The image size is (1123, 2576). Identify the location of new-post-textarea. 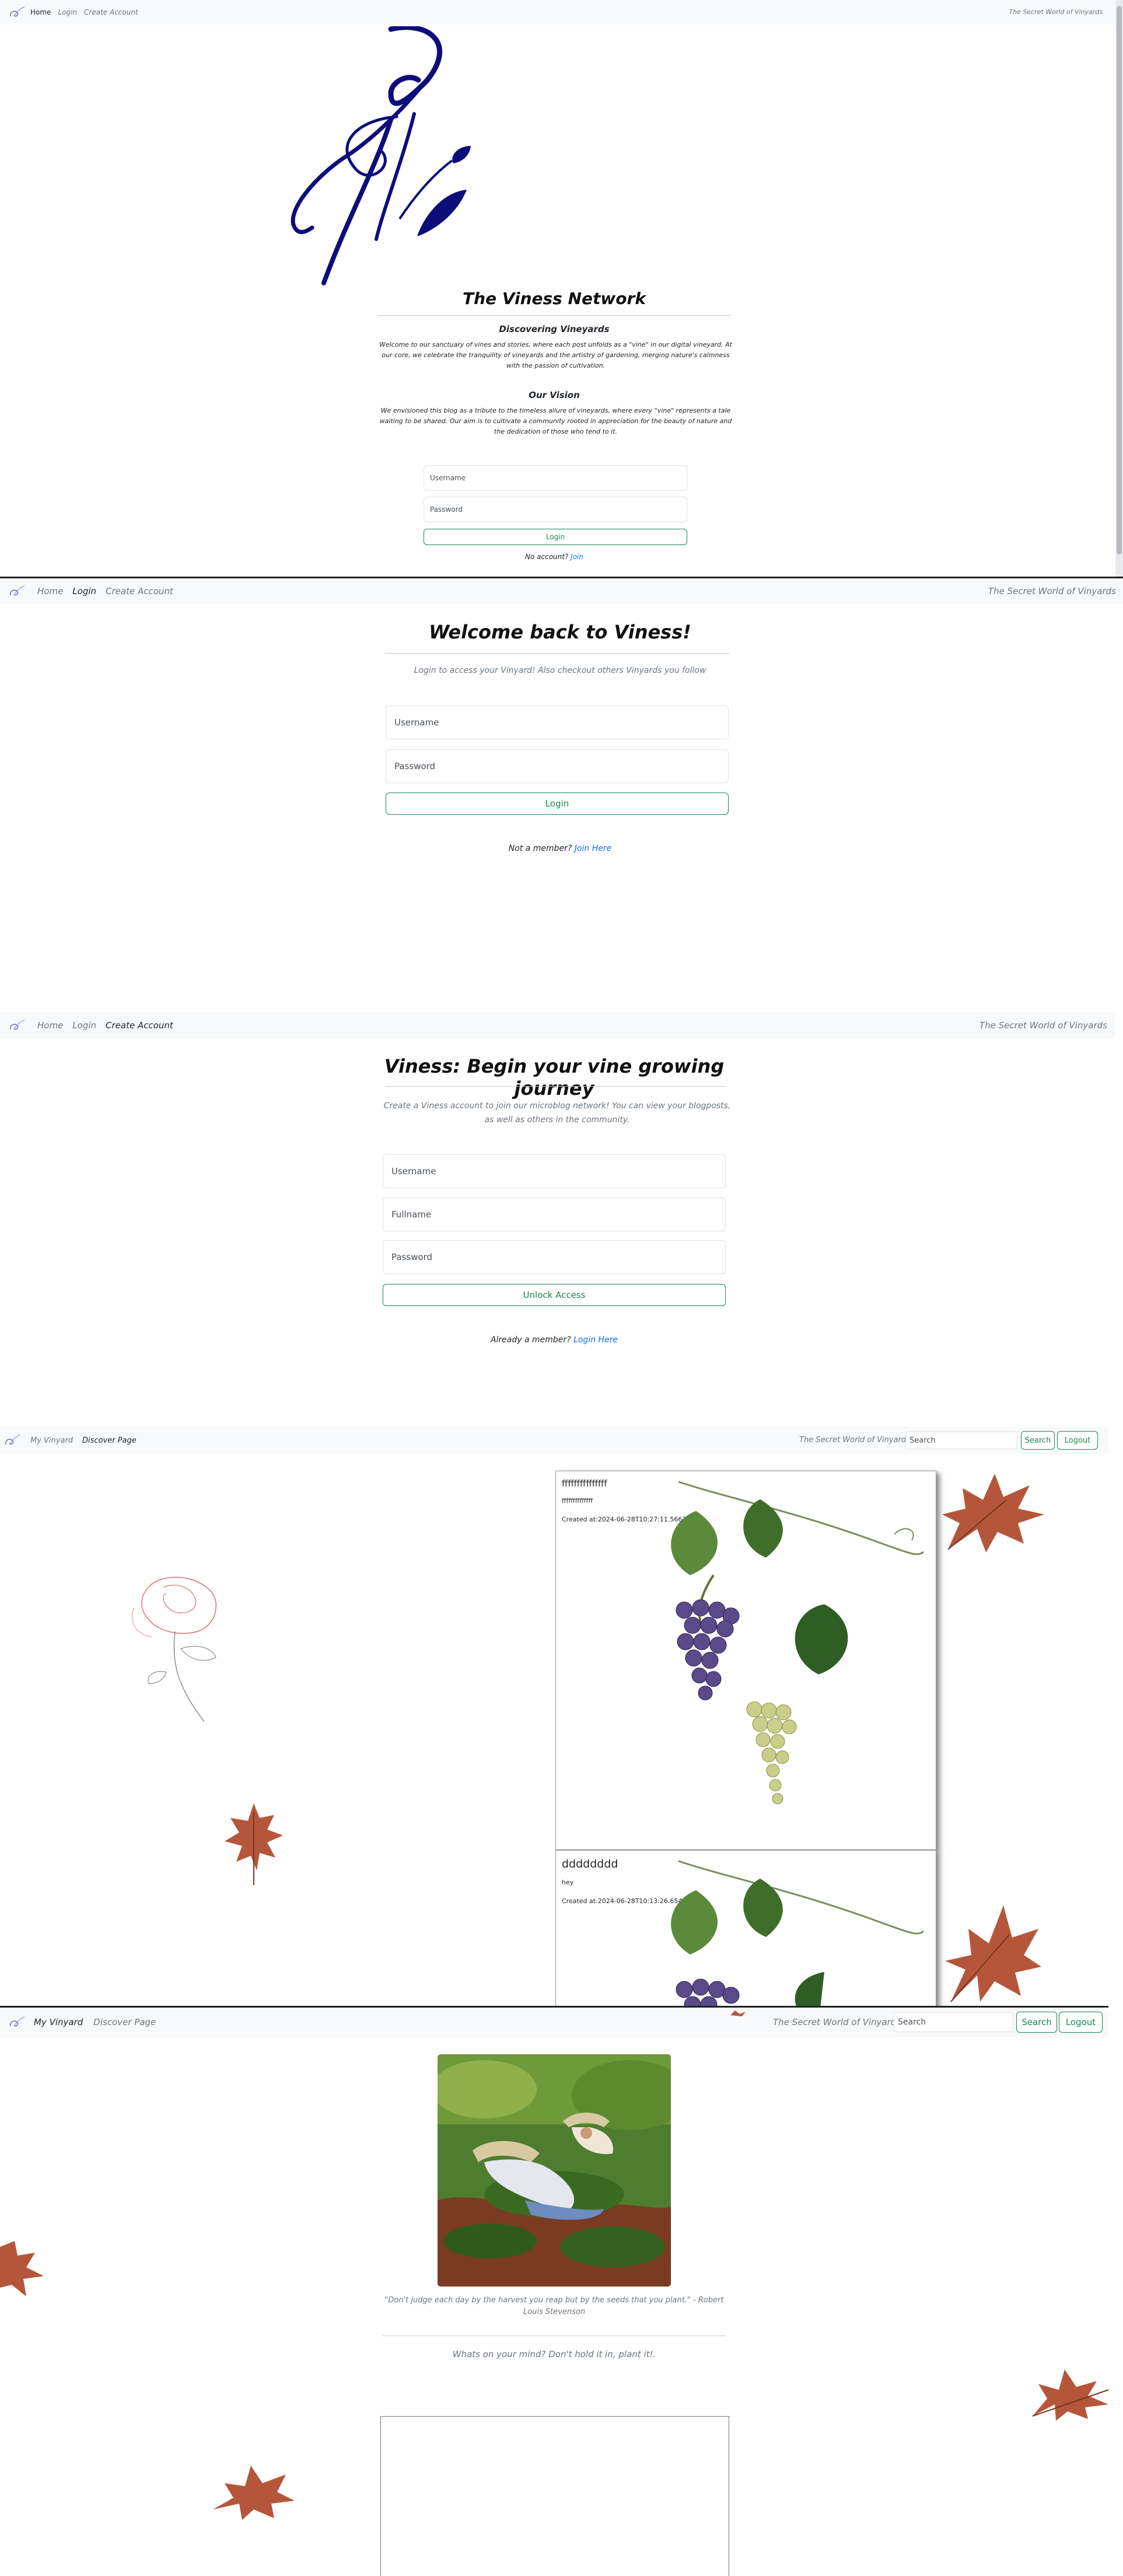
(554, 2496).